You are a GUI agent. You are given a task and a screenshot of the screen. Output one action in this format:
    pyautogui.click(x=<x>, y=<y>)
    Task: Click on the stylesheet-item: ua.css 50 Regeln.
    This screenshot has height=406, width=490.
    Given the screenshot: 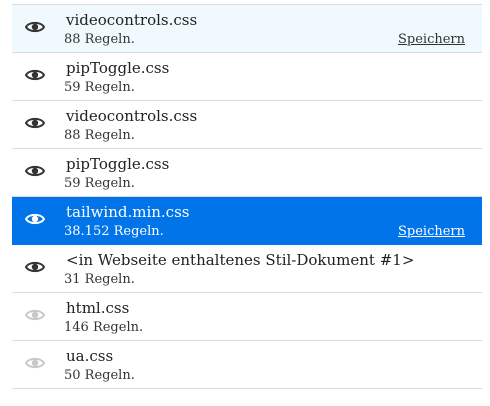 What is the action you would take?
    pyautogui.click(x=247, y=365)
    